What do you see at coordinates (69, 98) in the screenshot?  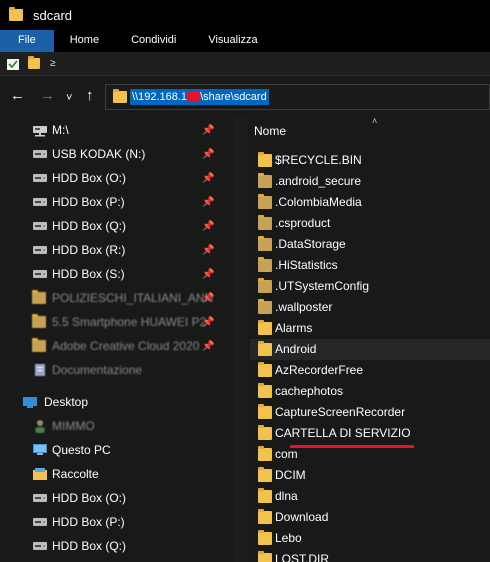 I see `recent-locations-button: ˅` at bounding box center [69, 98].